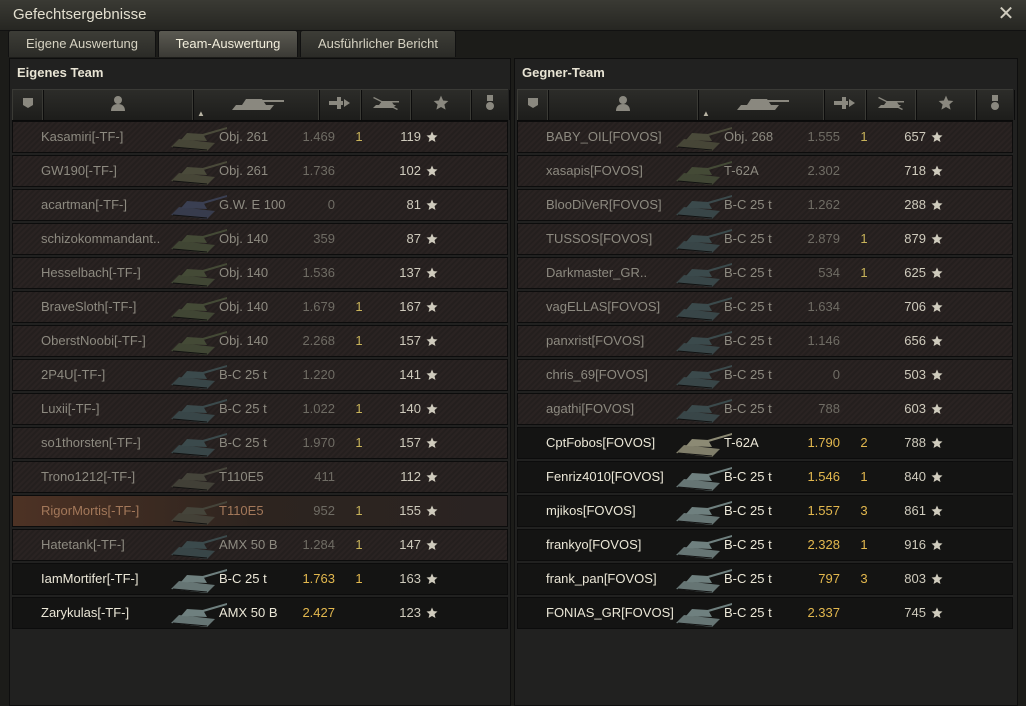 This screenshot has width=1026, height=706. What do you see at coordinates (915, 272) in the screenshot?
I see `xp-value: 625` at bounding box center [915, 272].